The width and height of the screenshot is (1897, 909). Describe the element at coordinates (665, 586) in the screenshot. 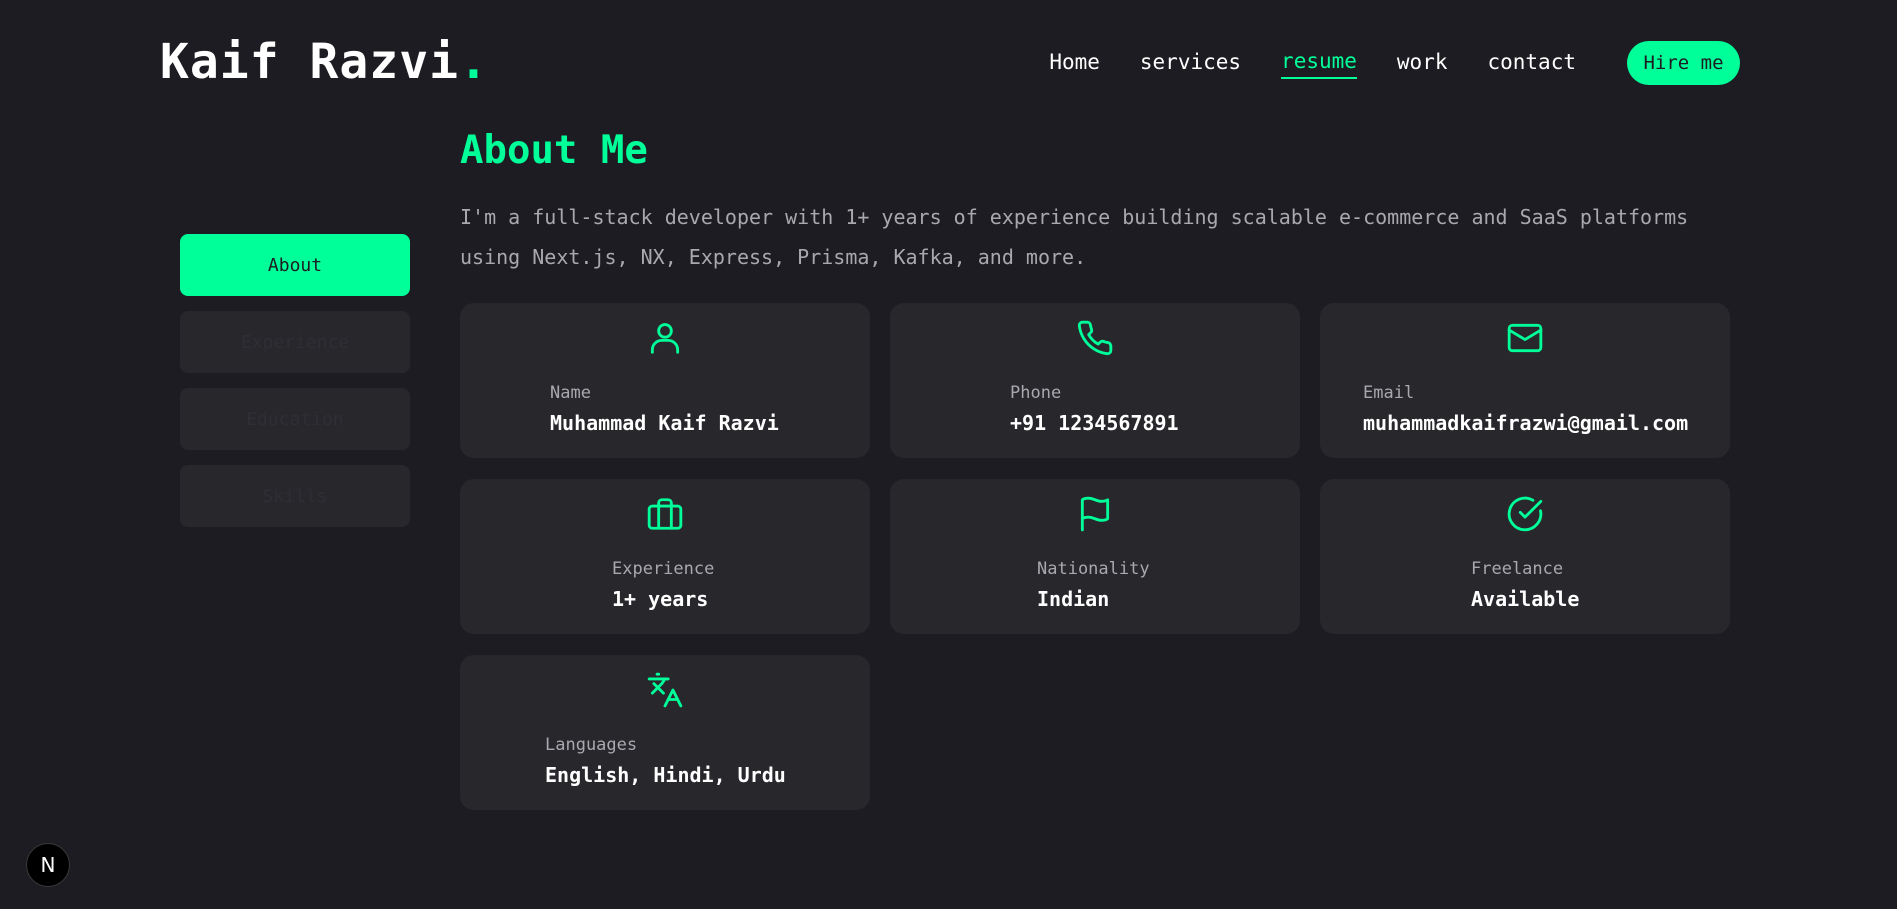

I see `card-meta: Experience 1+ years` at that location.